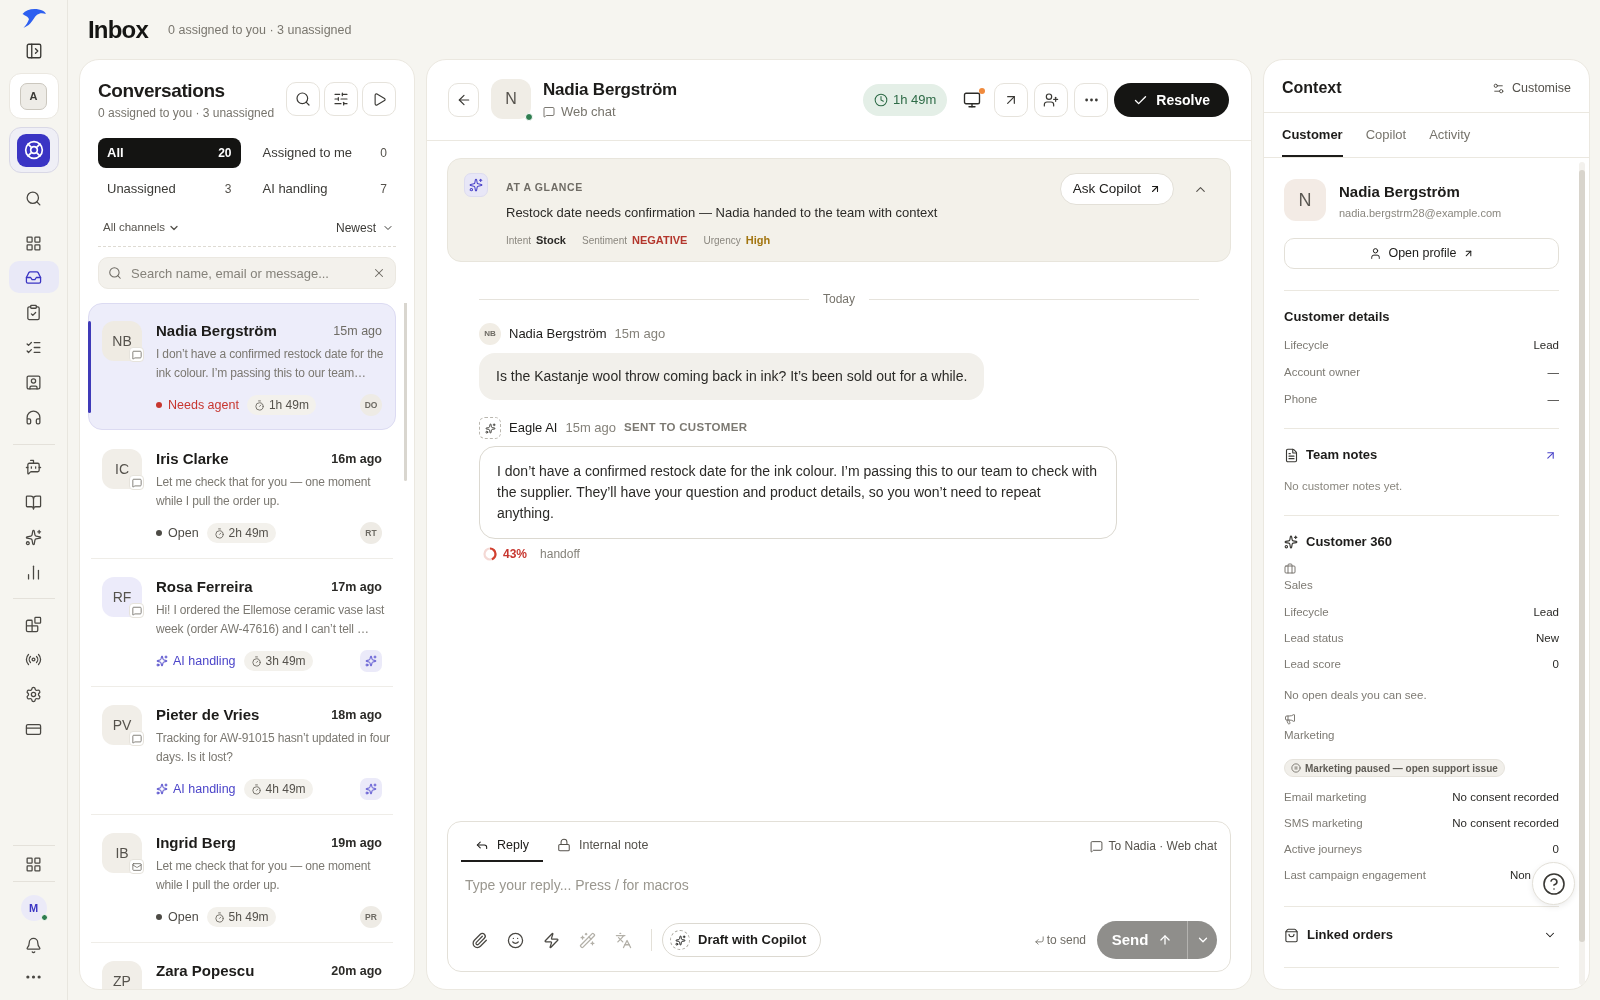  I want to click on reply-arrow-icon, so click(482, 845).